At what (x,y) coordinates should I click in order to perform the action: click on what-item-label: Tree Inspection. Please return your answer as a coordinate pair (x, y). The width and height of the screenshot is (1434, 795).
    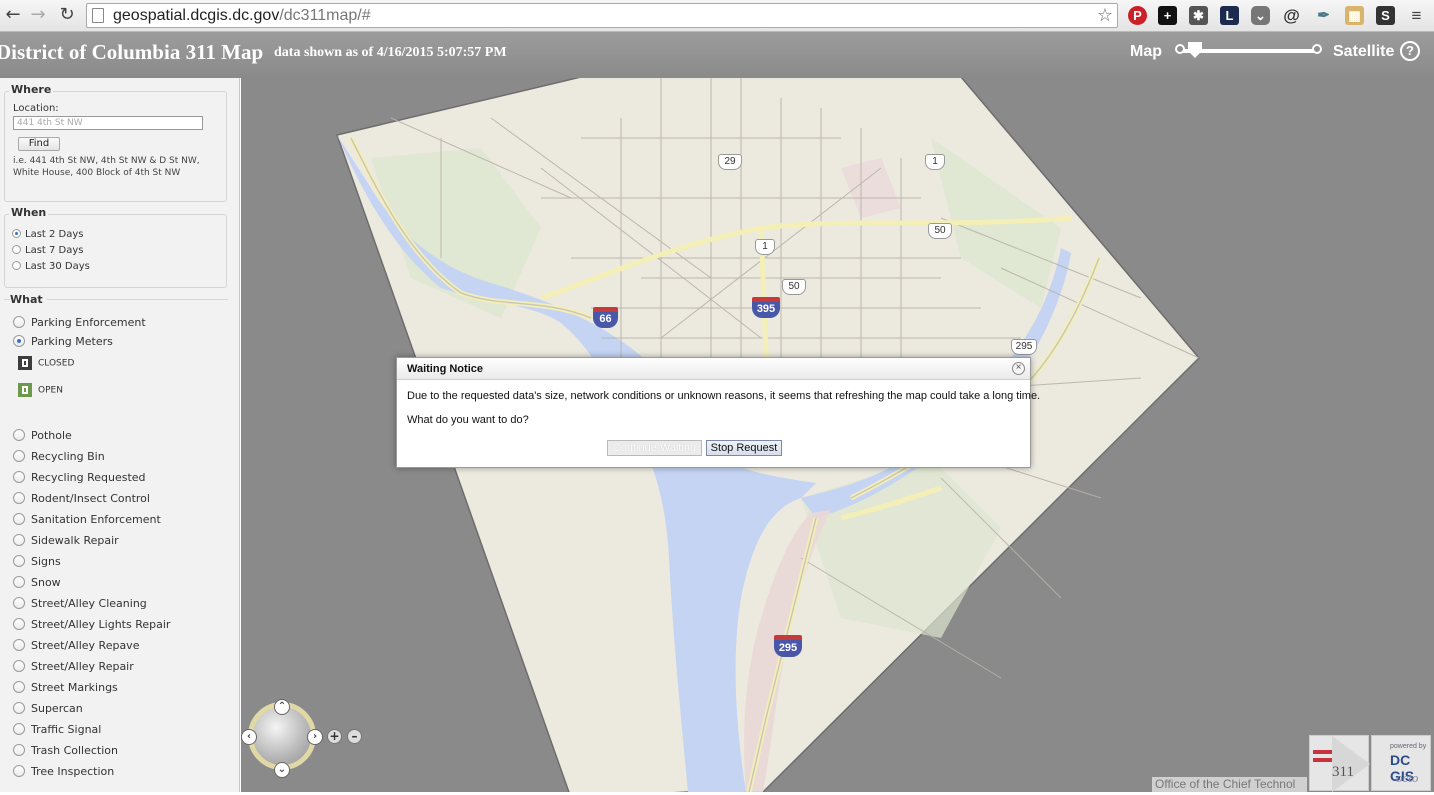
    Looking at the image, I should click on (73, 771).